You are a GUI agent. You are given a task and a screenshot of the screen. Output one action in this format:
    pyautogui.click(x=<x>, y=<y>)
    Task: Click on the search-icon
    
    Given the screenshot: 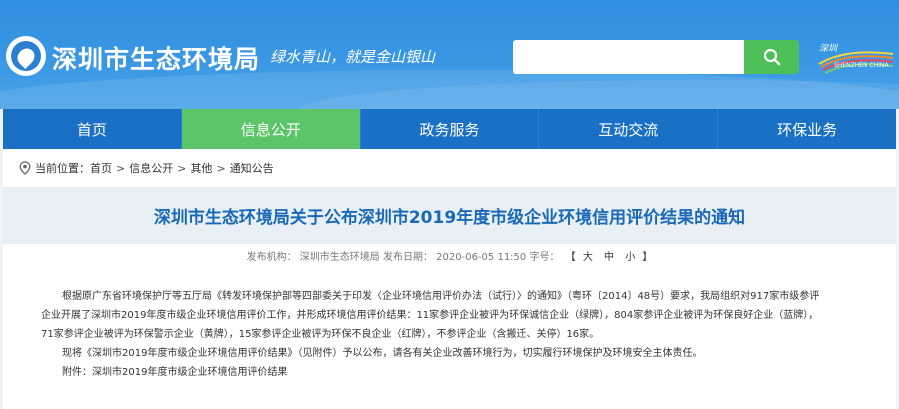 What is the action you would take?
    pyautogui.click(x=771, y=57)
    